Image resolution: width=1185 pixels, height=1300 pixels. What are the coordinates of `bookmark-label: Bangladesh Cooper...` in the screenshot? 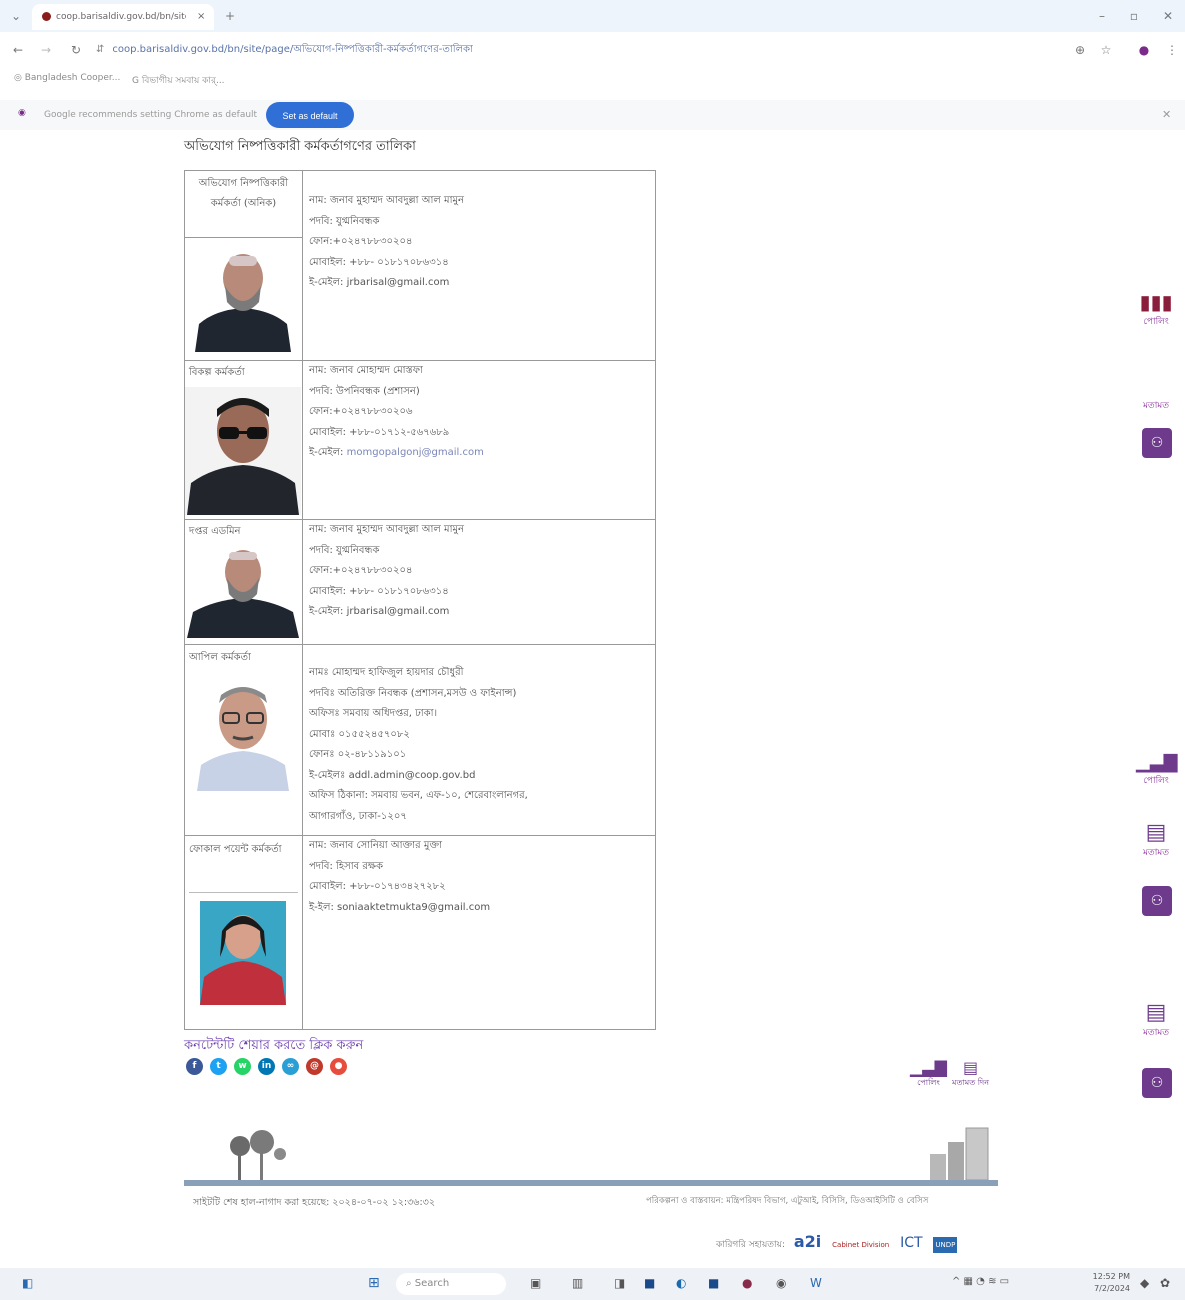 It's located at (72, 78).